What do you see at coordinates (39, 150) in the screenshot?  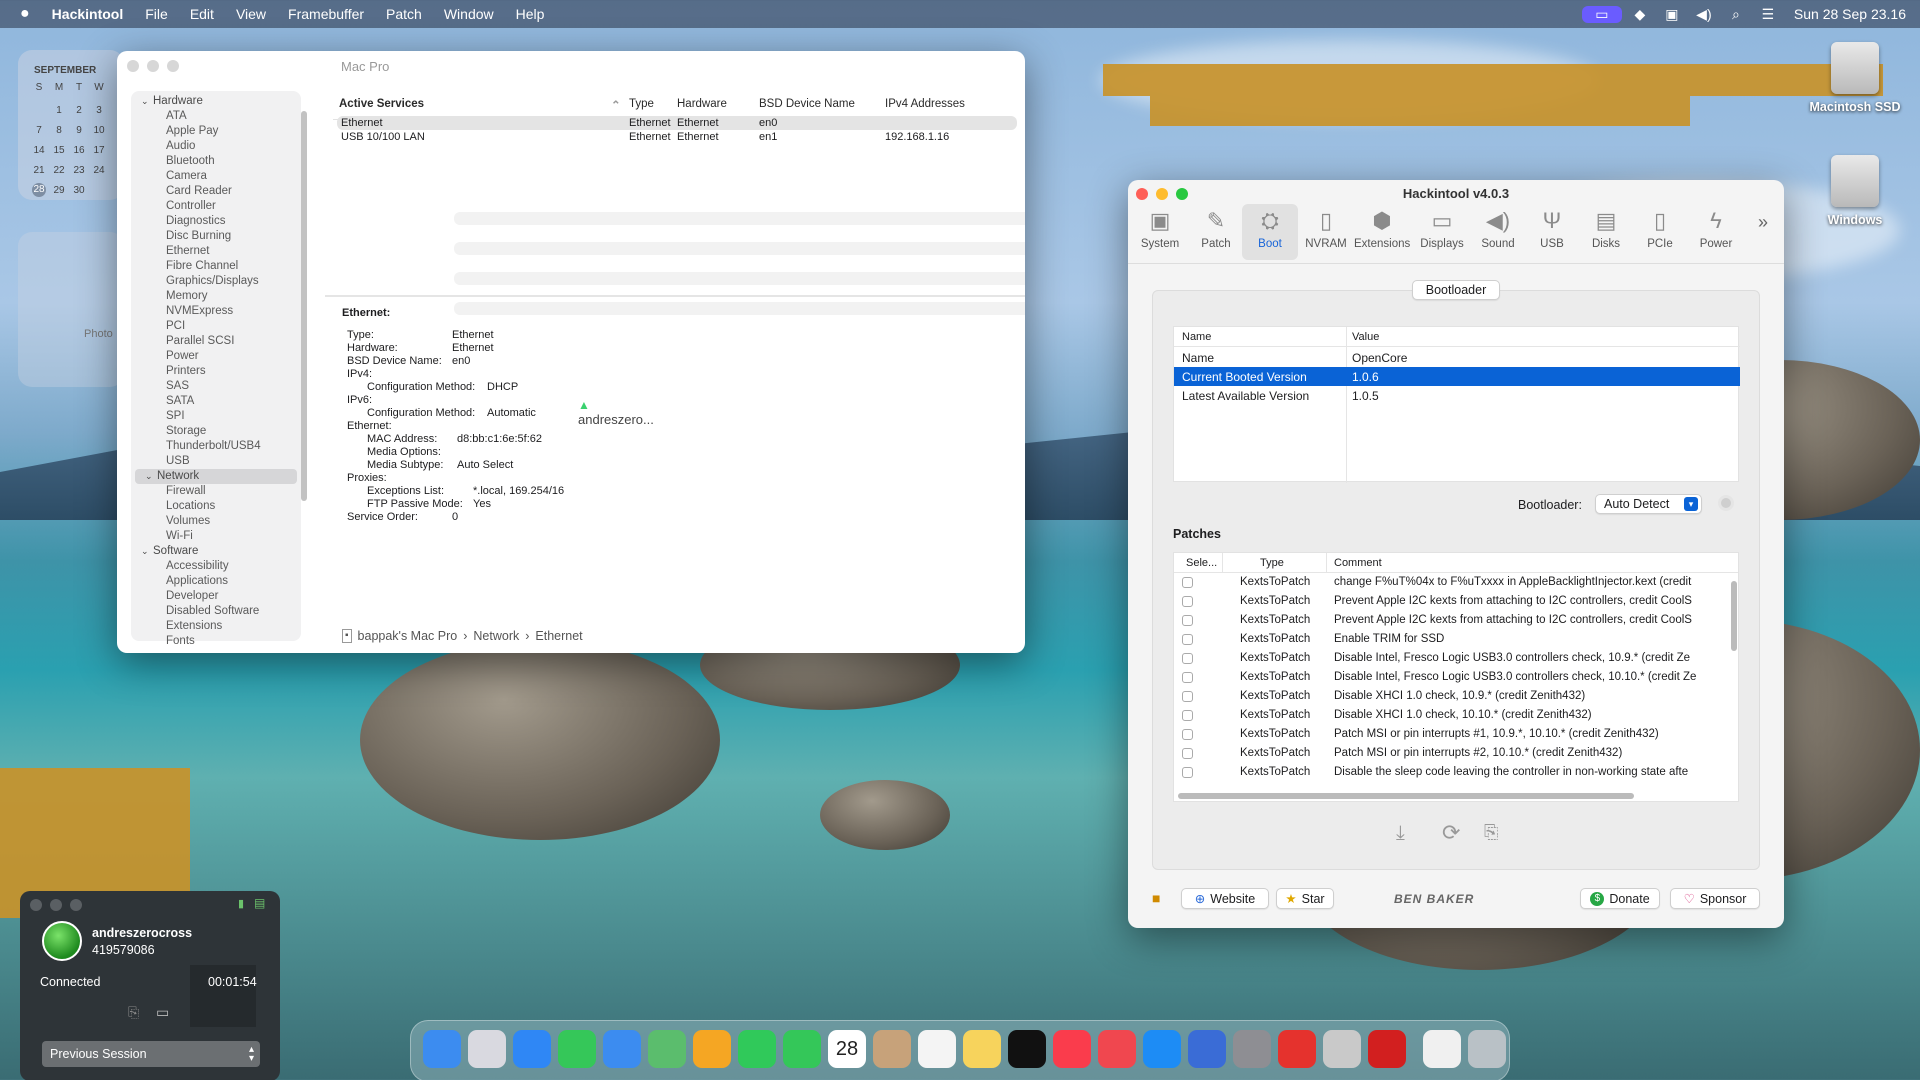 I see `calendar-day: 14` at bounding box center [39, 150].